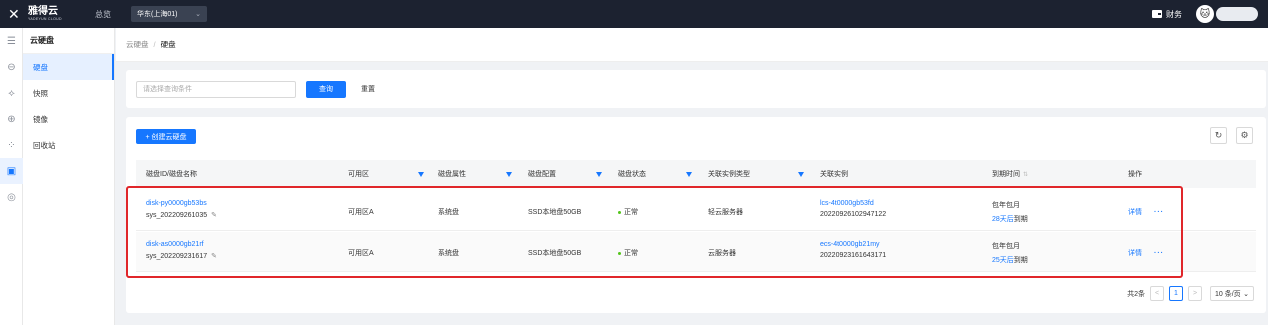 The height and width of the screenshot is (325, 1268). Describe the element at coordinates (1174, 14) in the screenshot. I see `finance-label: 财务` at that location.